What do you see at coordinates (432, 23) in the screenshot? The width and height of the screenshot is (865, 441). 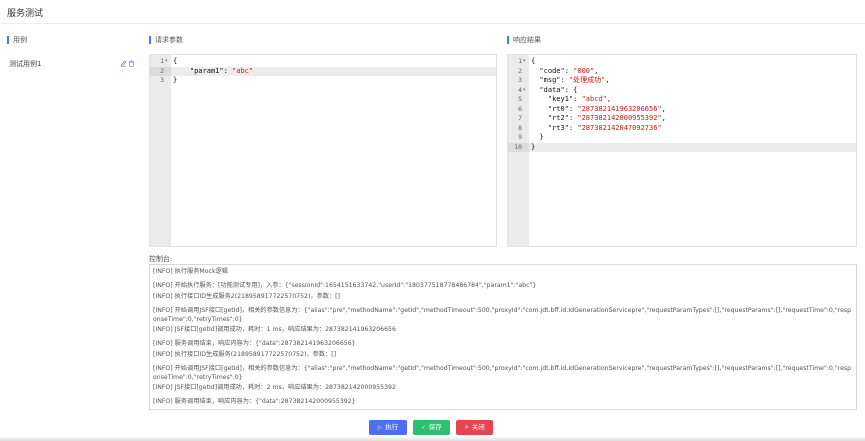 I see `title-divider` at bounding box center [432, 23].